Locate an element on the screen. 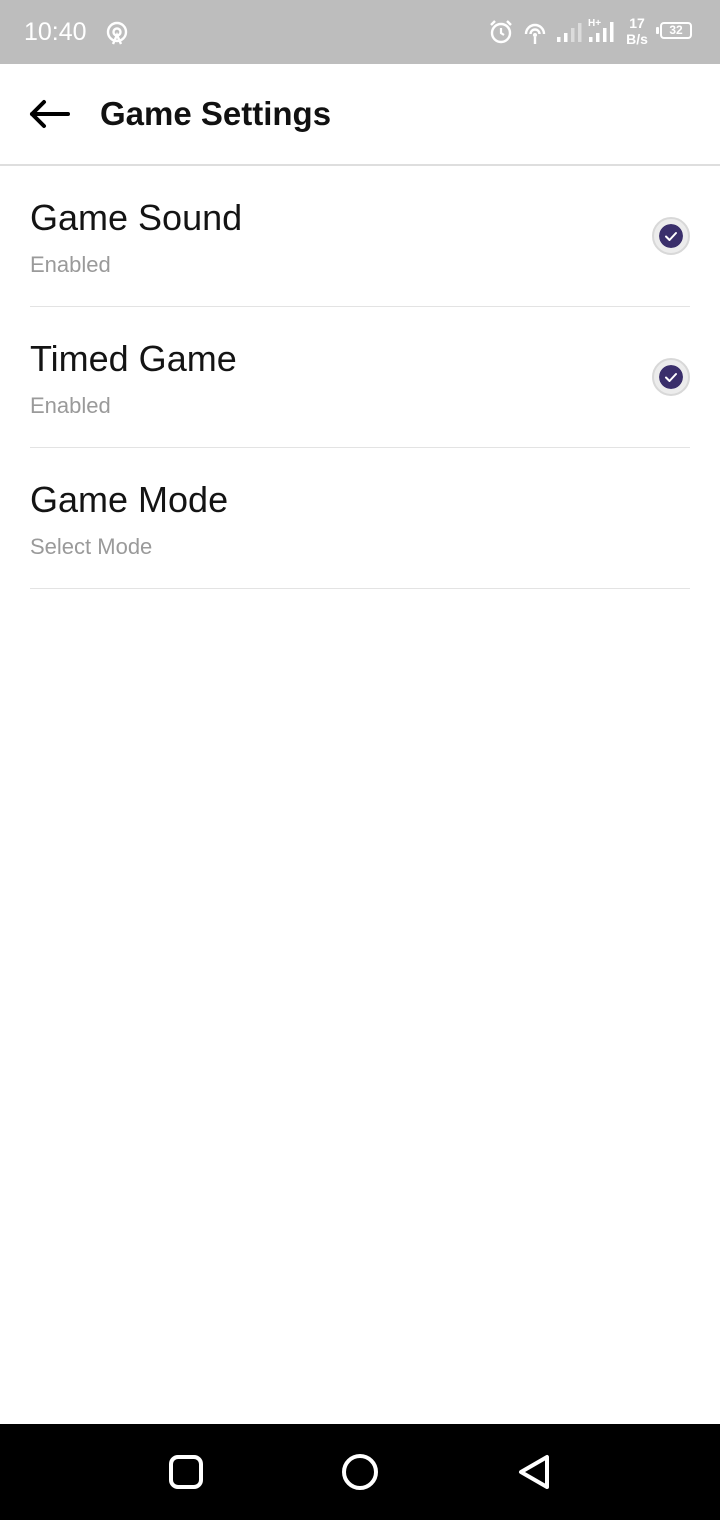 This screenshot has width=720, height=1520. signal-weak-icon is located at coordinates (569, 32).